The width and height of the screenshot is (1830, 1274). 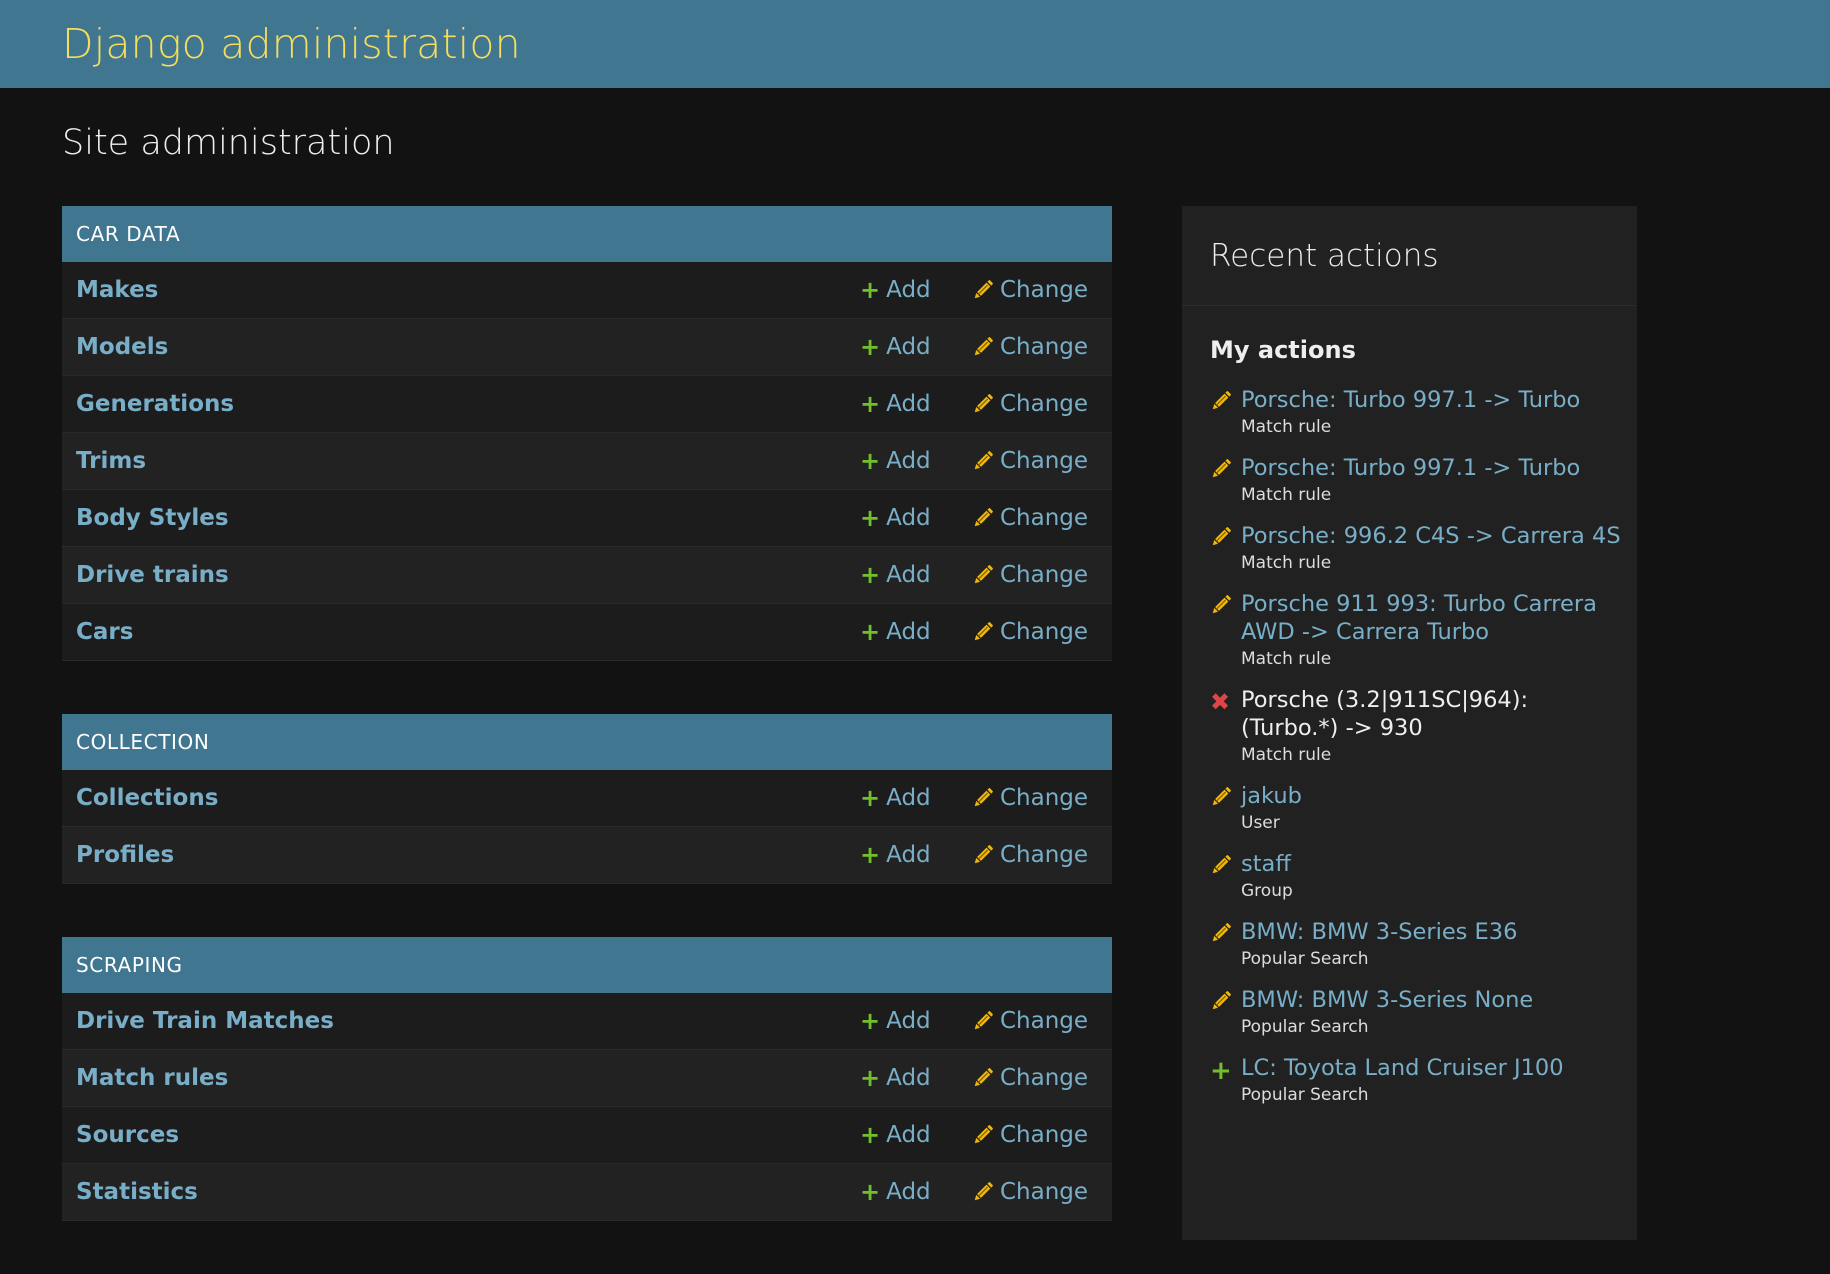 What do you see at coordinates (291, 44) in the screenshot?
I see `site-name-link: Django administration` at bounding box center [291, 44].